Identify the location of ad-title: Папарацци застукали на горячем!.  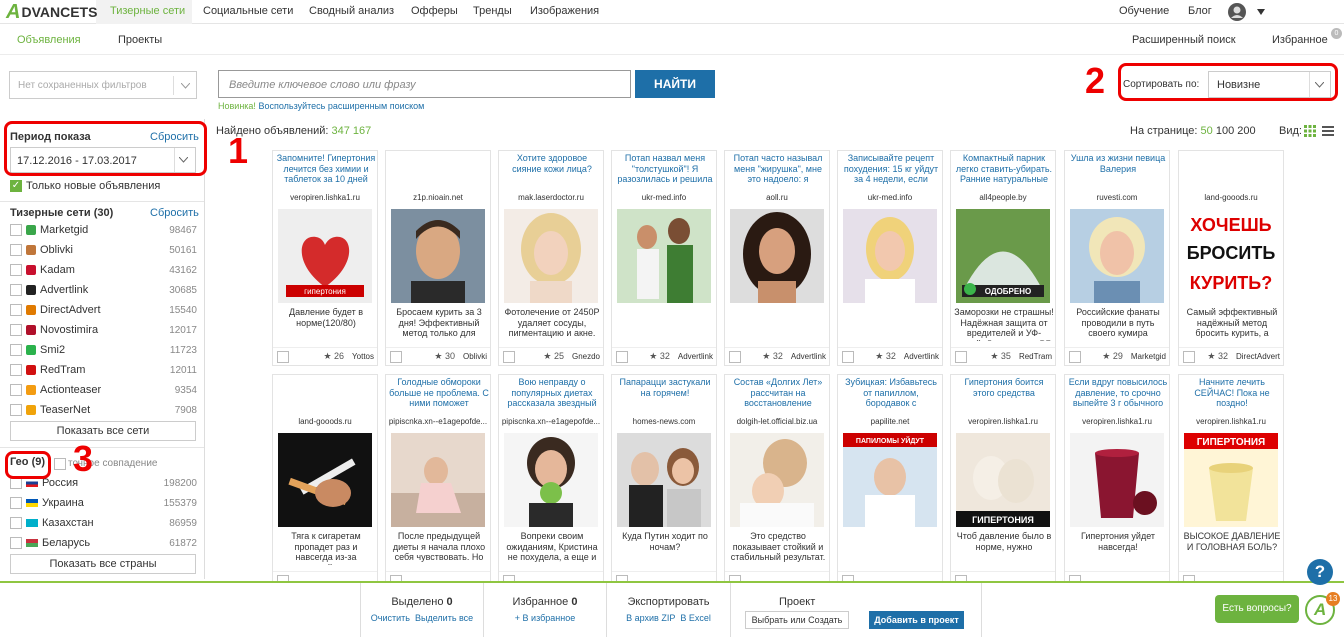
(665, 393).